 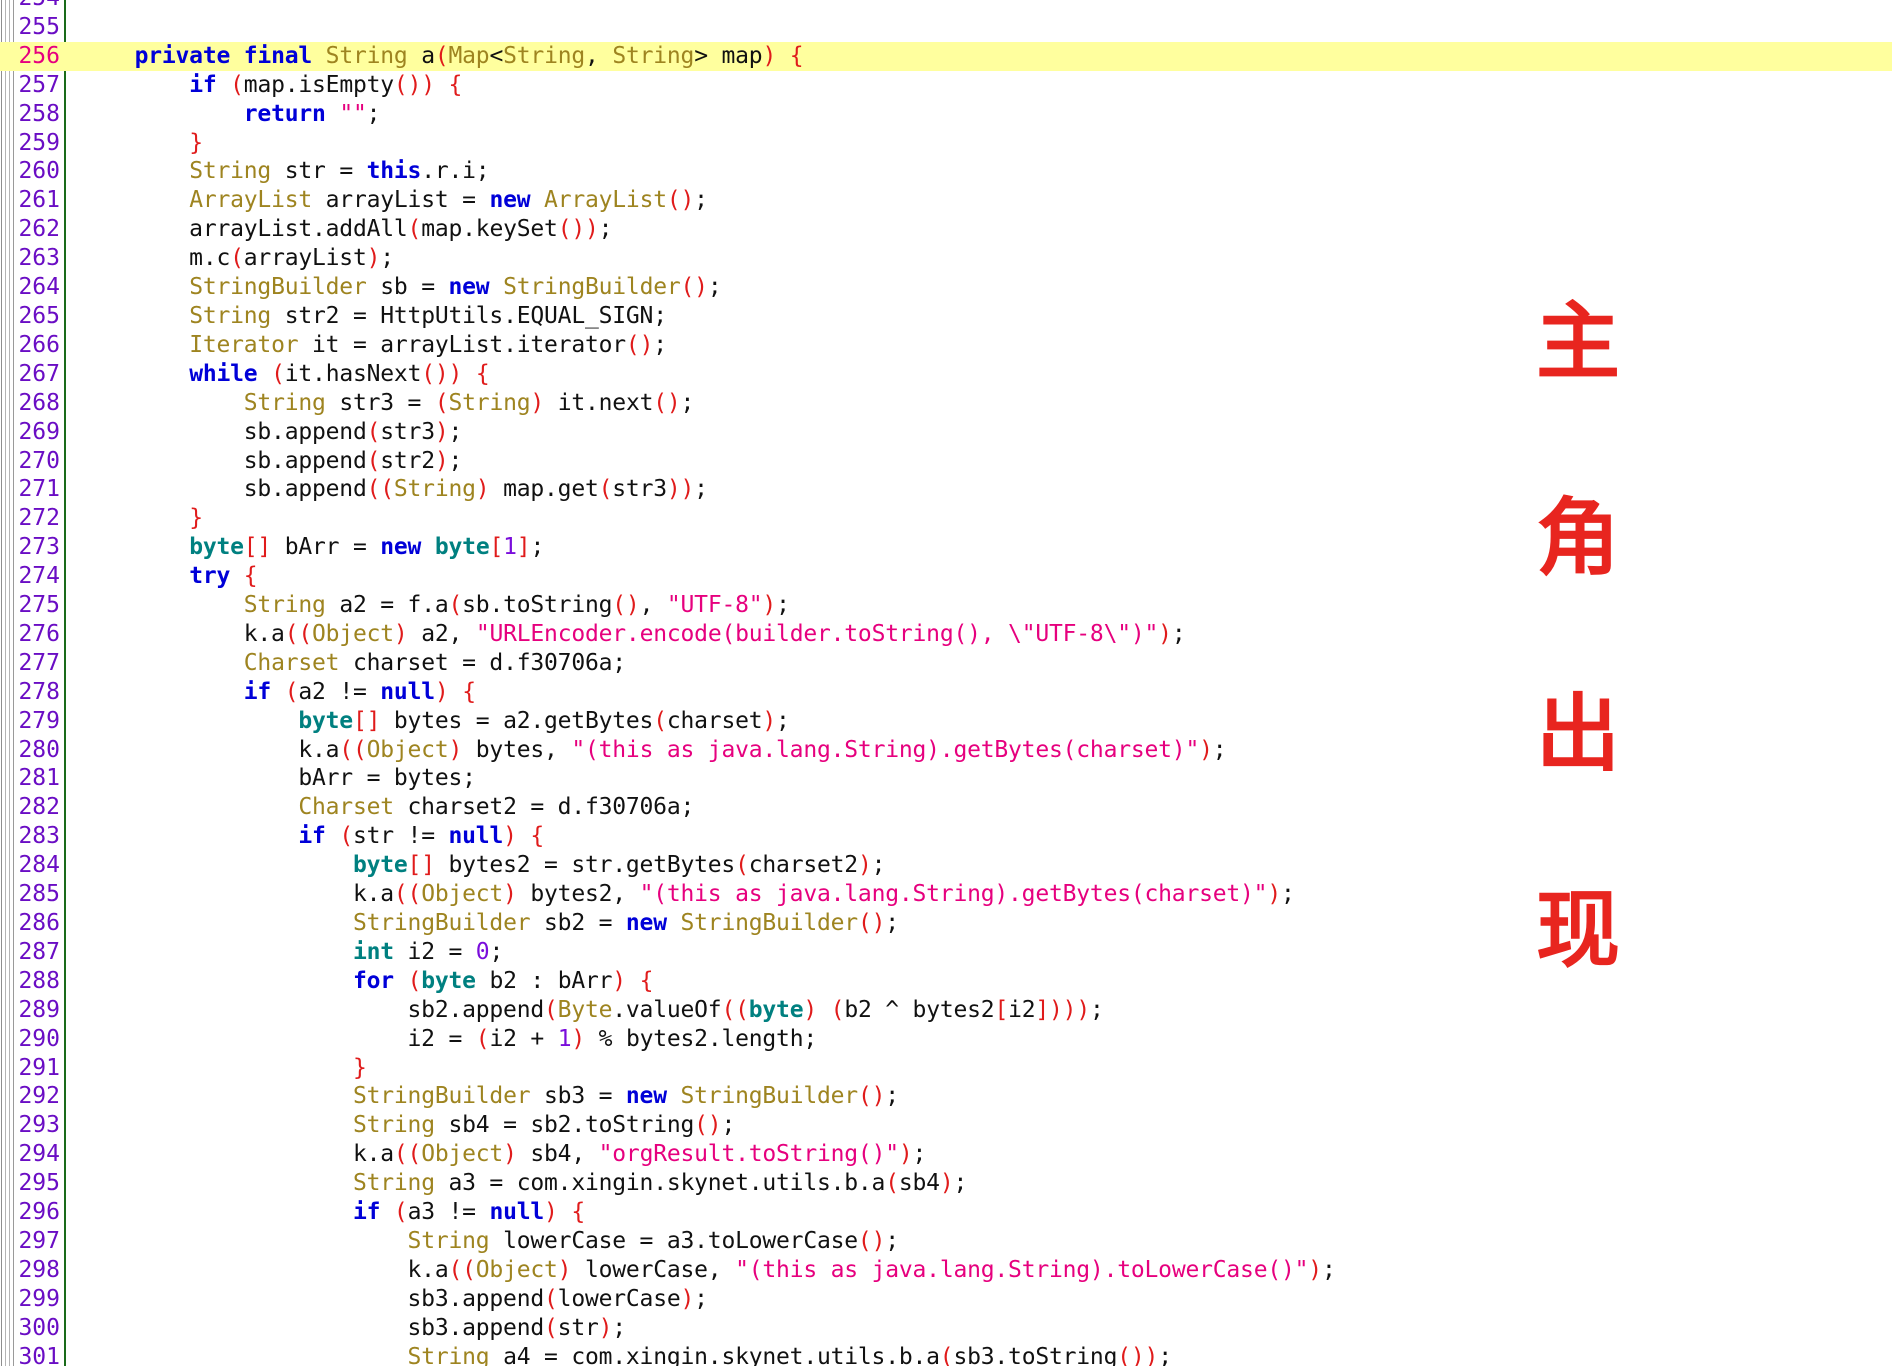 I want to click on line-number: 255, so click(x=30, y=27).